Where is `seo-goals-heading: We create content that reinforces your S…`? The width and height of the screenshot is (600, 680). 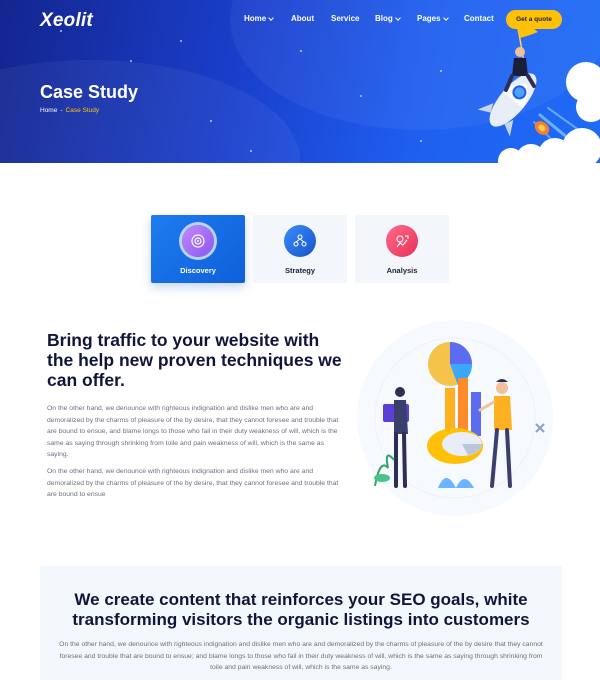 seo-goals-heading: We create content that reinforces your S… is located at coordinates (301, 609).